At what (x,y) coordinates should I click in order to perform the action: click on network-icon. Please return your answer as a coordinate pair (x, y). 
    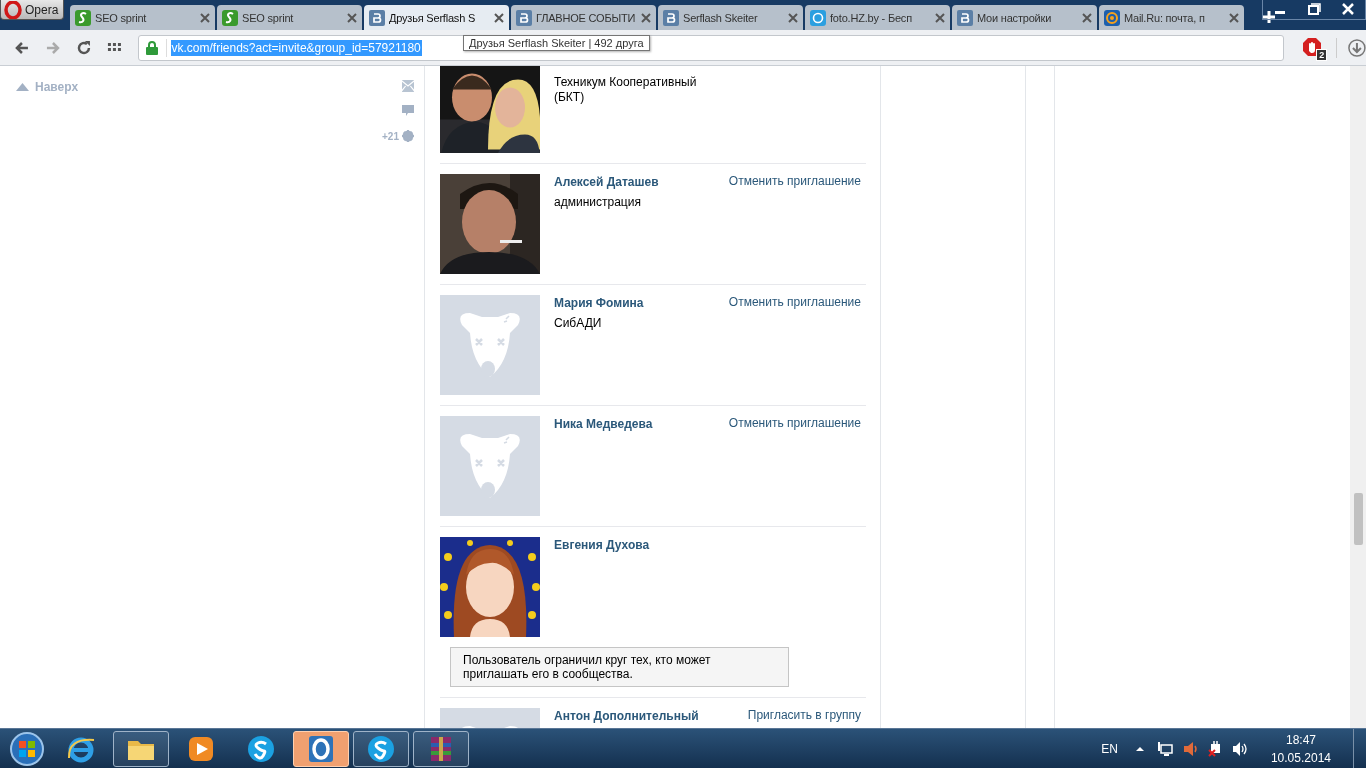
    Looking at the image, I should click on (1164, 748).